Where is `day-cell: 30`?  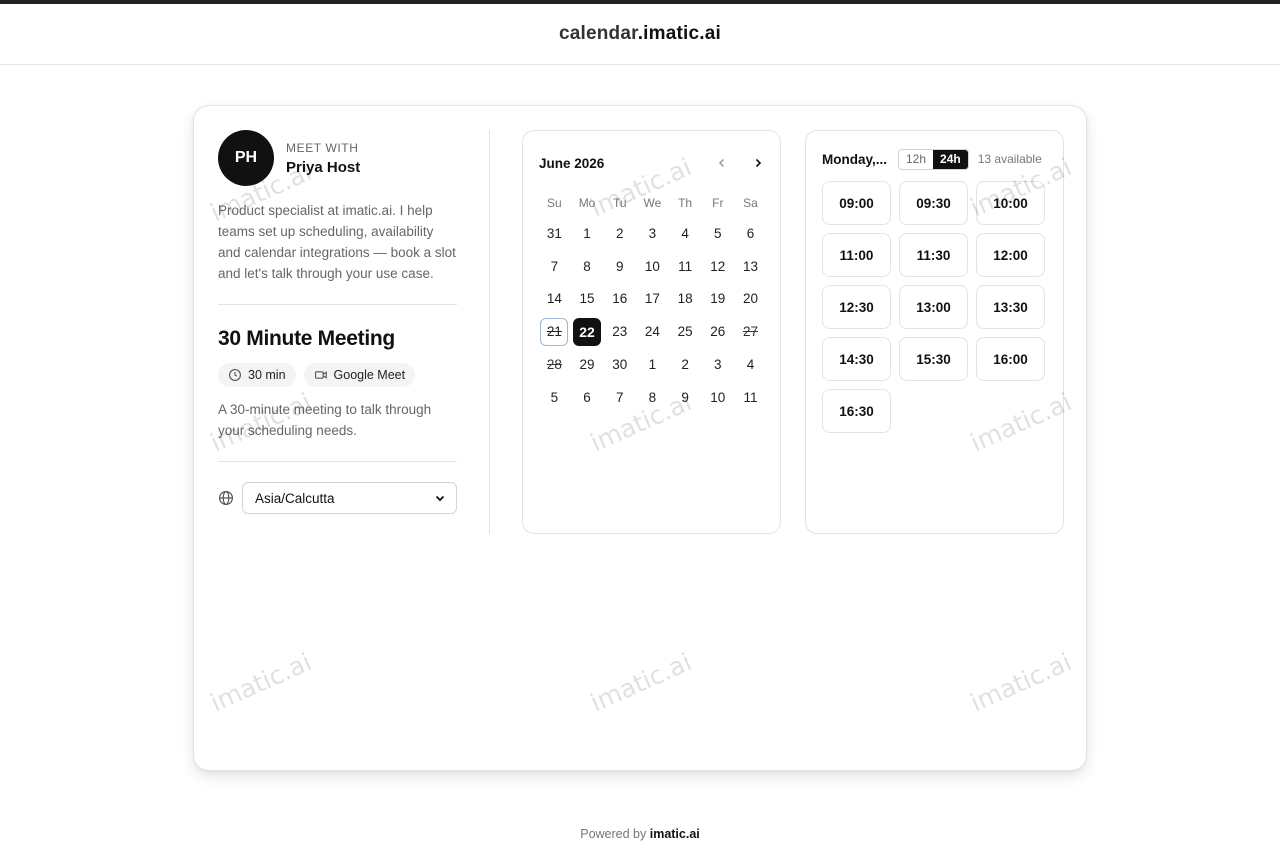 day-cell: 30 is located at coordinates (619, 364).